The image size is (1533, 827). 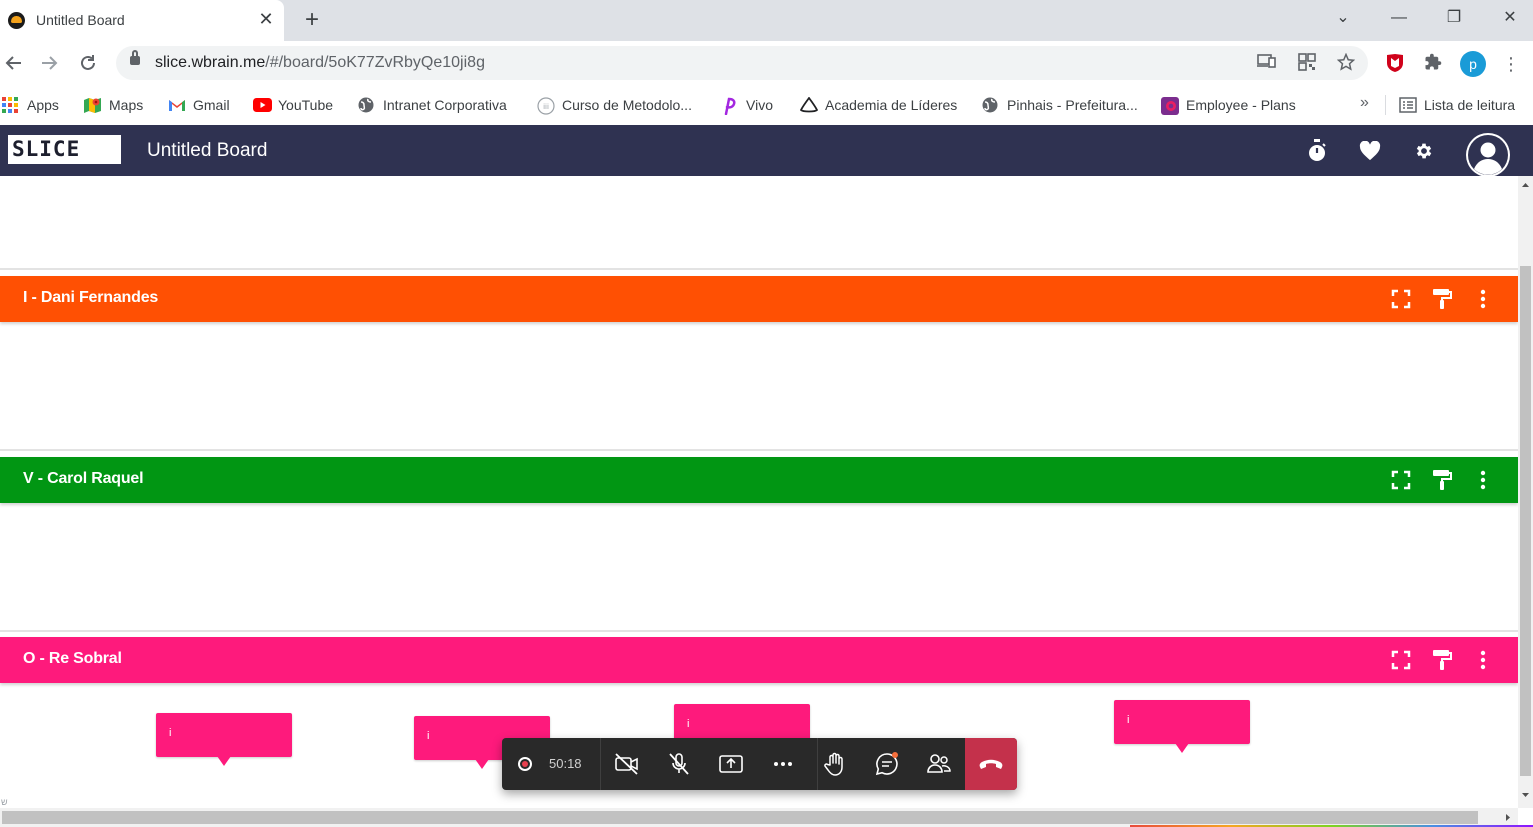 What do you see at coordinates (1525, 521) in the screenshot?
I see `vertical-scroll-thumb` at bounding box center [1525, 521].